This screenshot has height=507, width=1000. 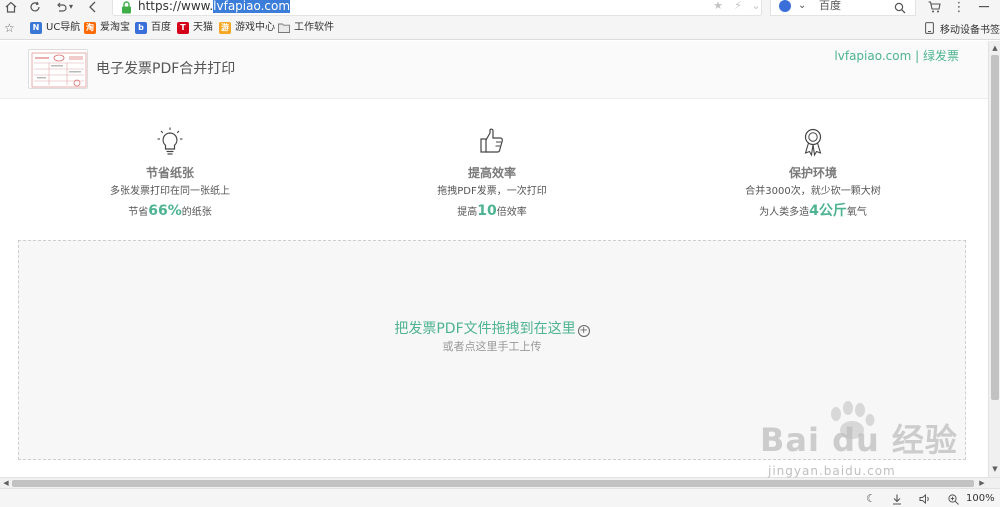 I want to click on feature-save-paper: 节省纸张 多张发票打印在同一张纸上 节省66%的纸张, so click(x=170, y=174).